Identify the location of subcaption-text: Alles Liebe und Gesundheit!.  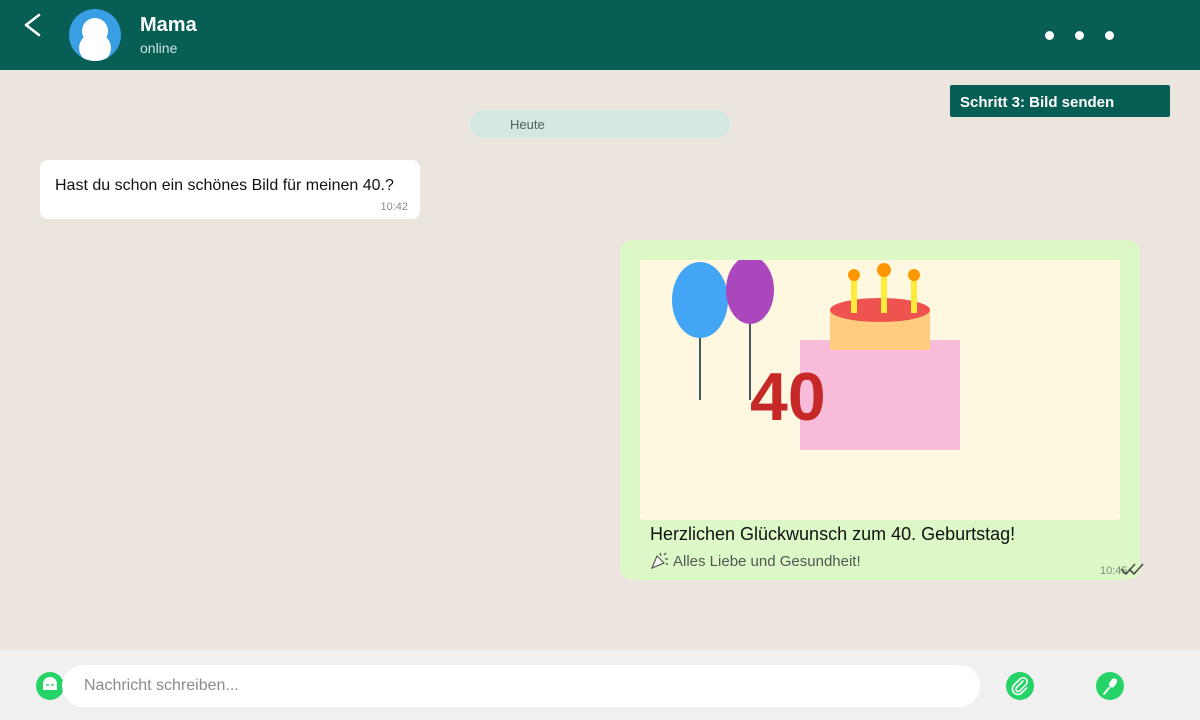
(767, 561).